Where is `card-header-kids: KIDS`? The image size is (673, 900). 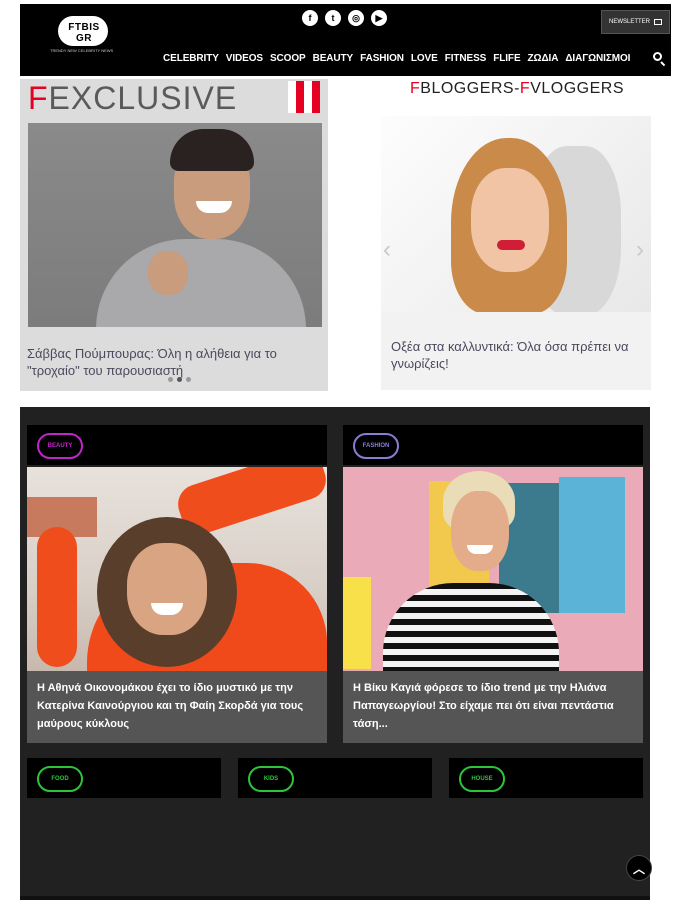
card-header-kids: KIDS is located at coordinates (335, 778).